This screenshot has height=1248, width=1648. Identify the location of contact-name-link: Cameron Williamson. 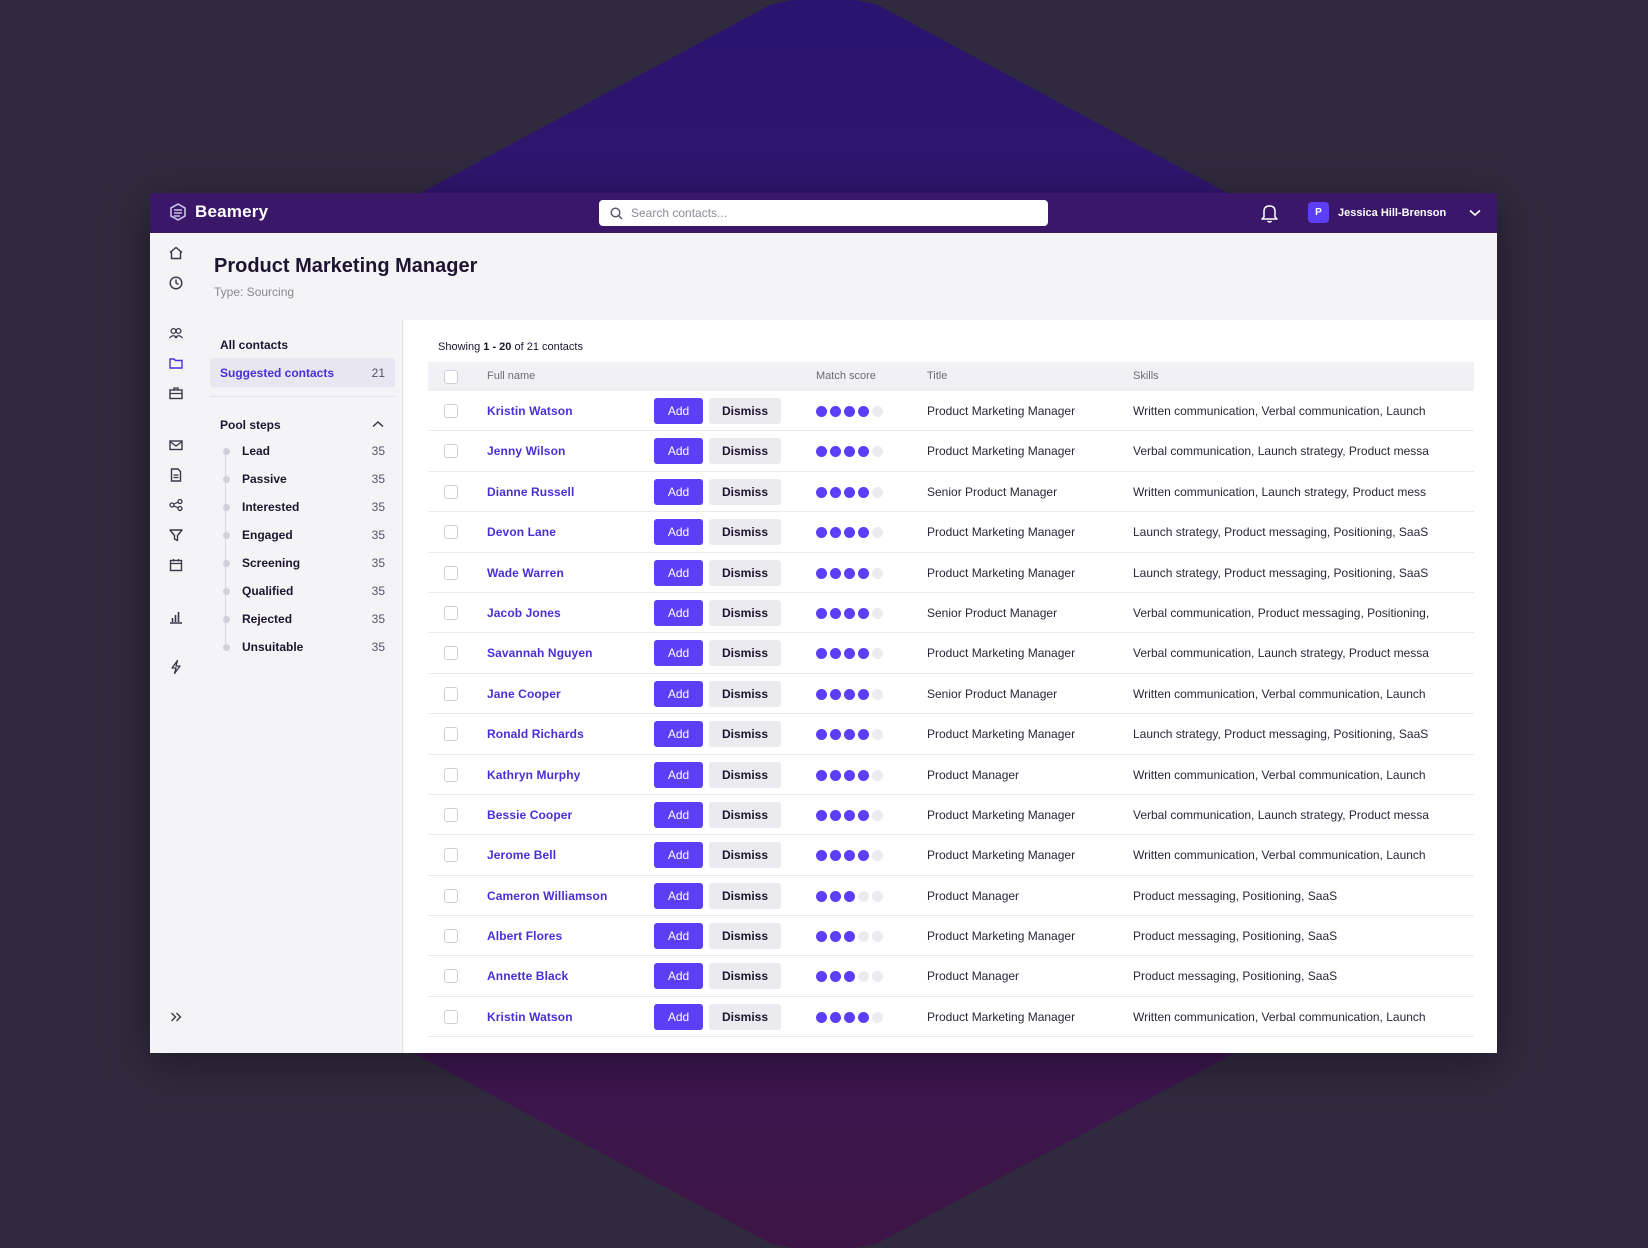
(547, 896).